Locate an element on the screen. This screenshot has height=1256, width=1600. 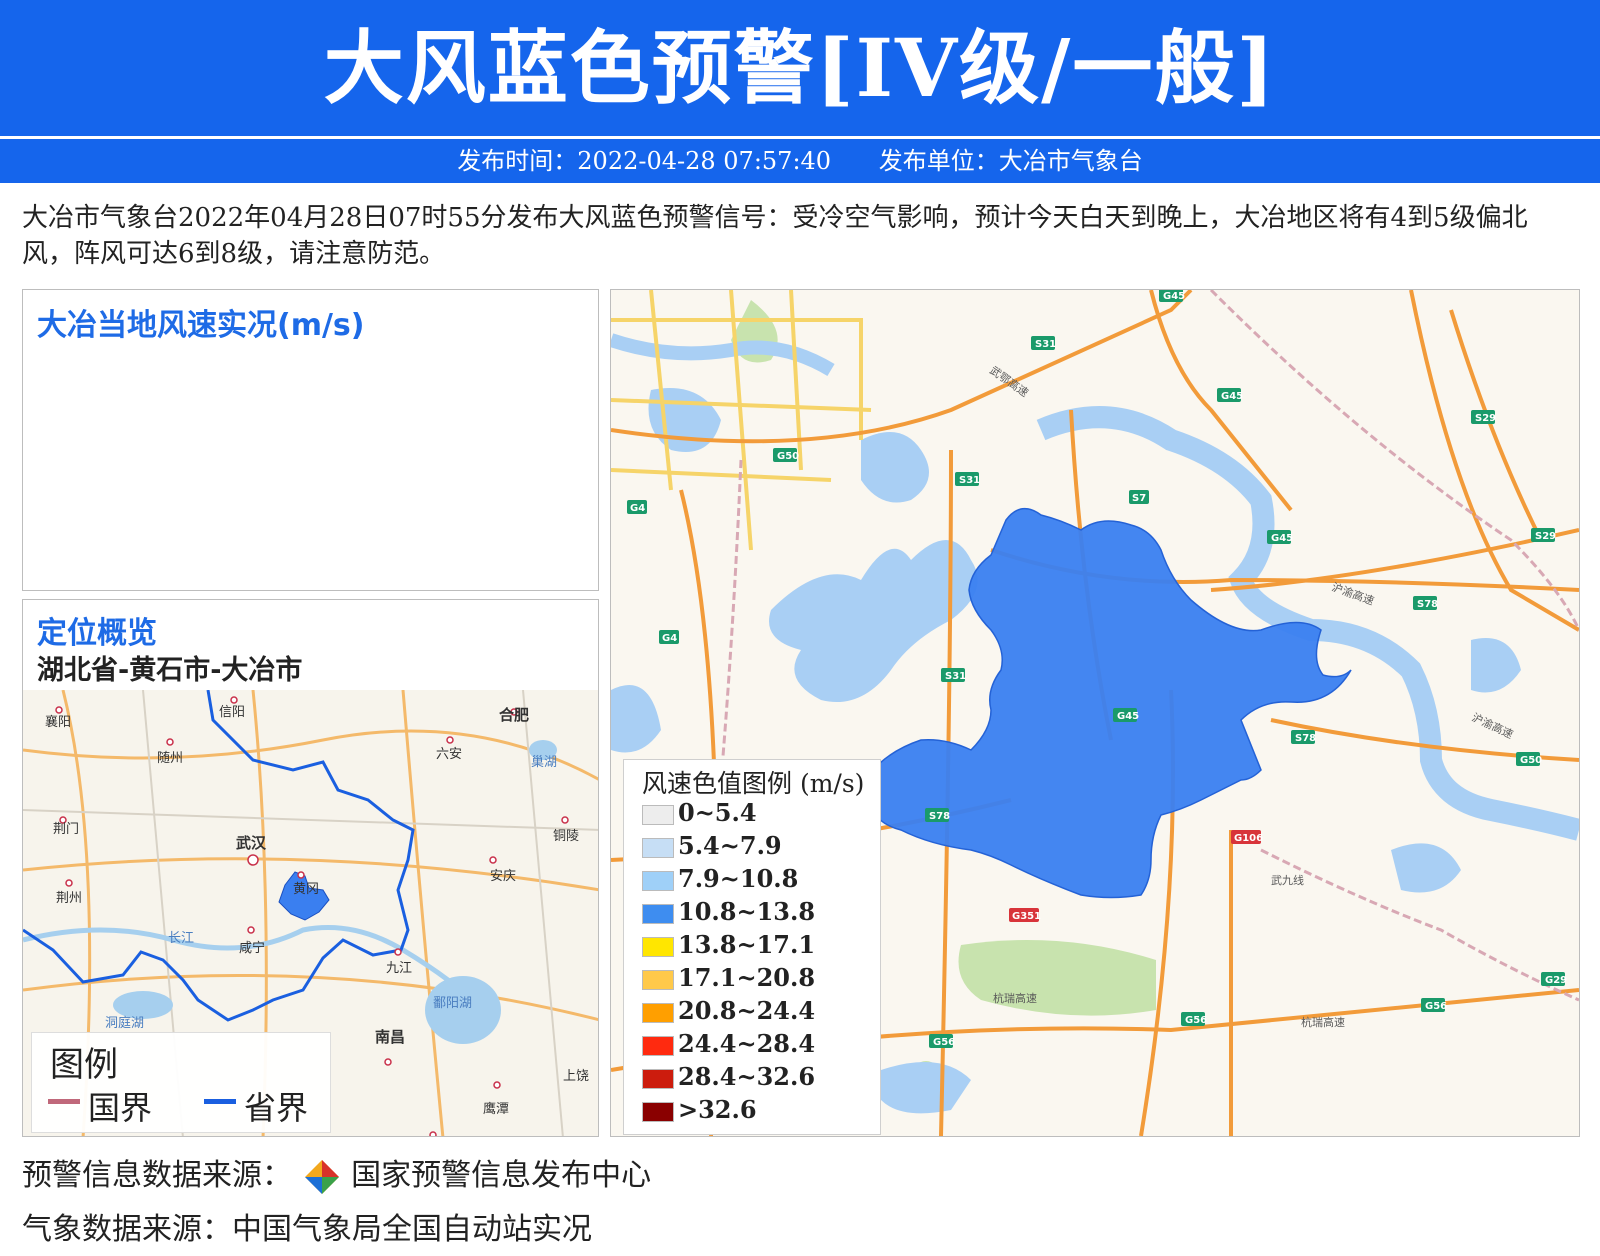
wind-speed-legend-title: 风速色值图例 (m/s) is located at coordinates (753, 783).